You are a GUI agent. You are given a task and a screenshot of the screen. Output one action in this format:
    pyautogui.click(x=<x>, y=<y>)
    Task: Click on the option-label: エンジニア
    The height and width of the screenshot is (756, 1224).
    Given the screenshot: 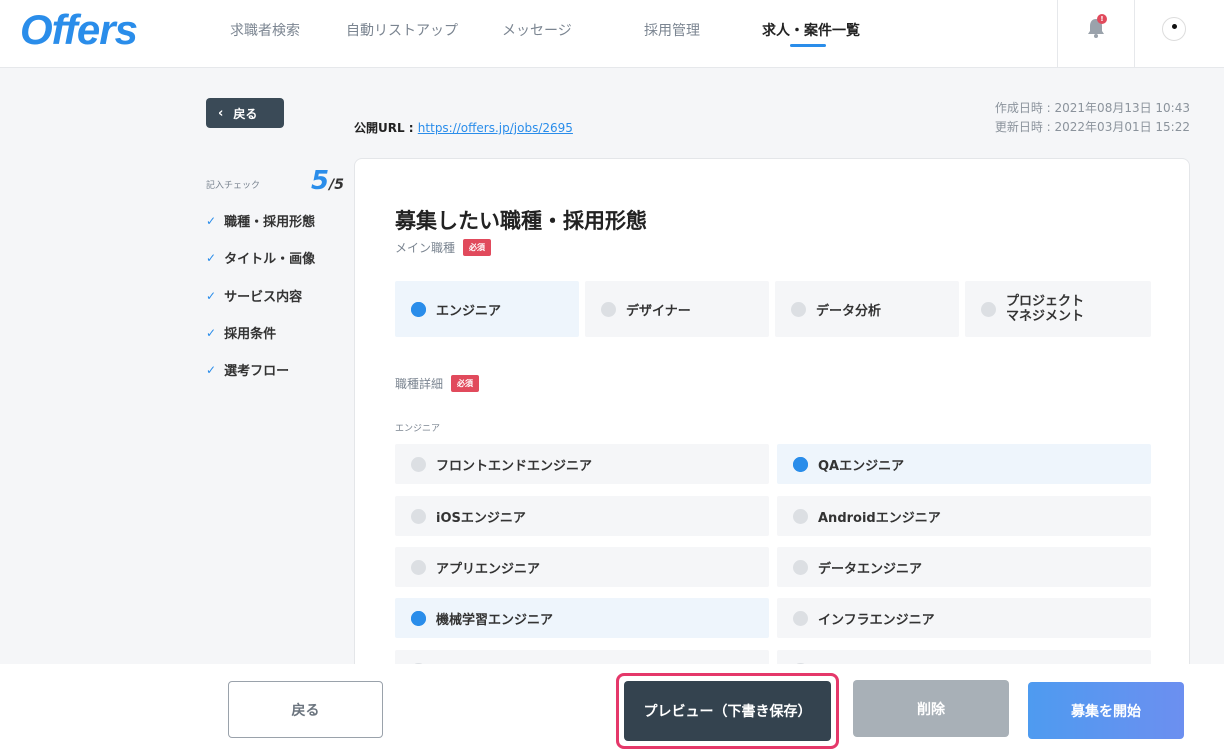 What is the action you would take?
    pyautogui.click(x=469, y=311)
    